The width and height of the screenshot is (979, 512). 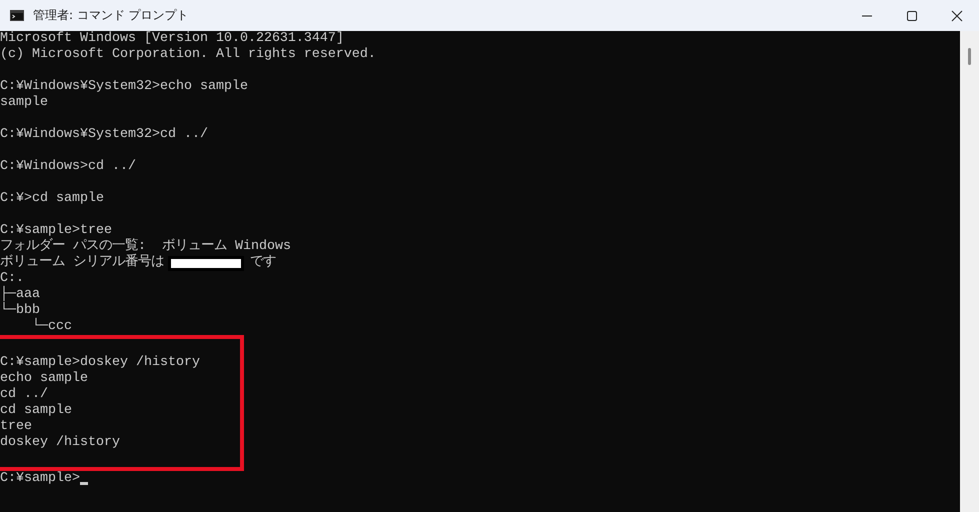 What do you see at coordinates (60, 443) in the screenshot?
I see `console-line: doskey /history` at bounding box center [60, 443].